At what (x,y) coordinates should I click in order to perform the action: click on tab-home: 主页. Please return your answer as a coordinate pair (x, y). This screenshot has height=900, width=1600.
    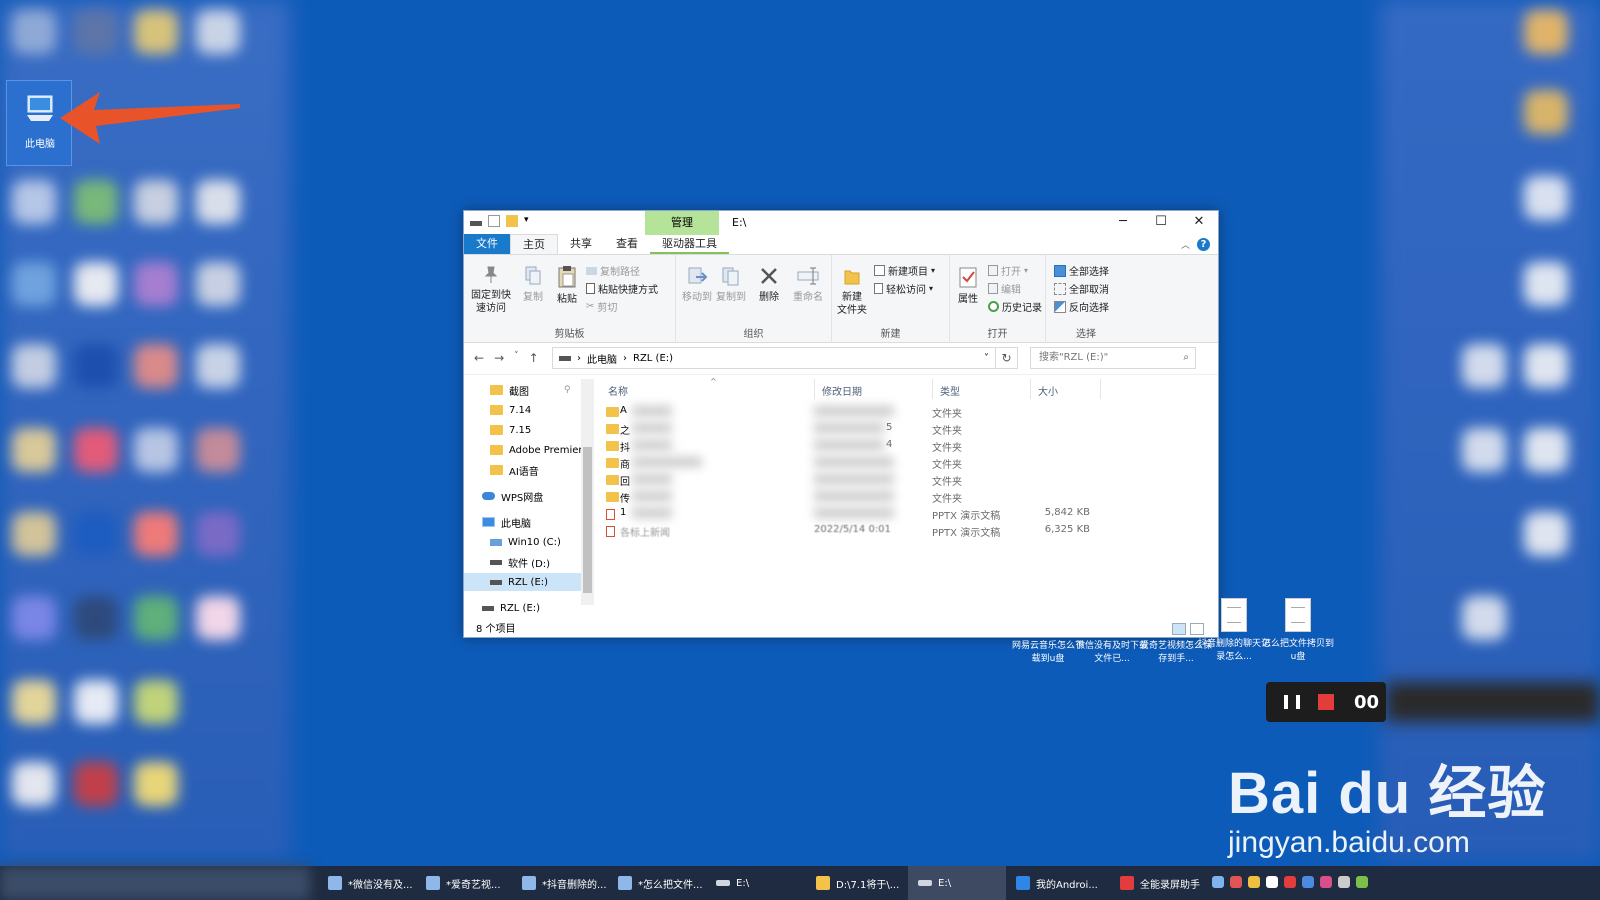
    Looking at the image, I should click on (534, 244).